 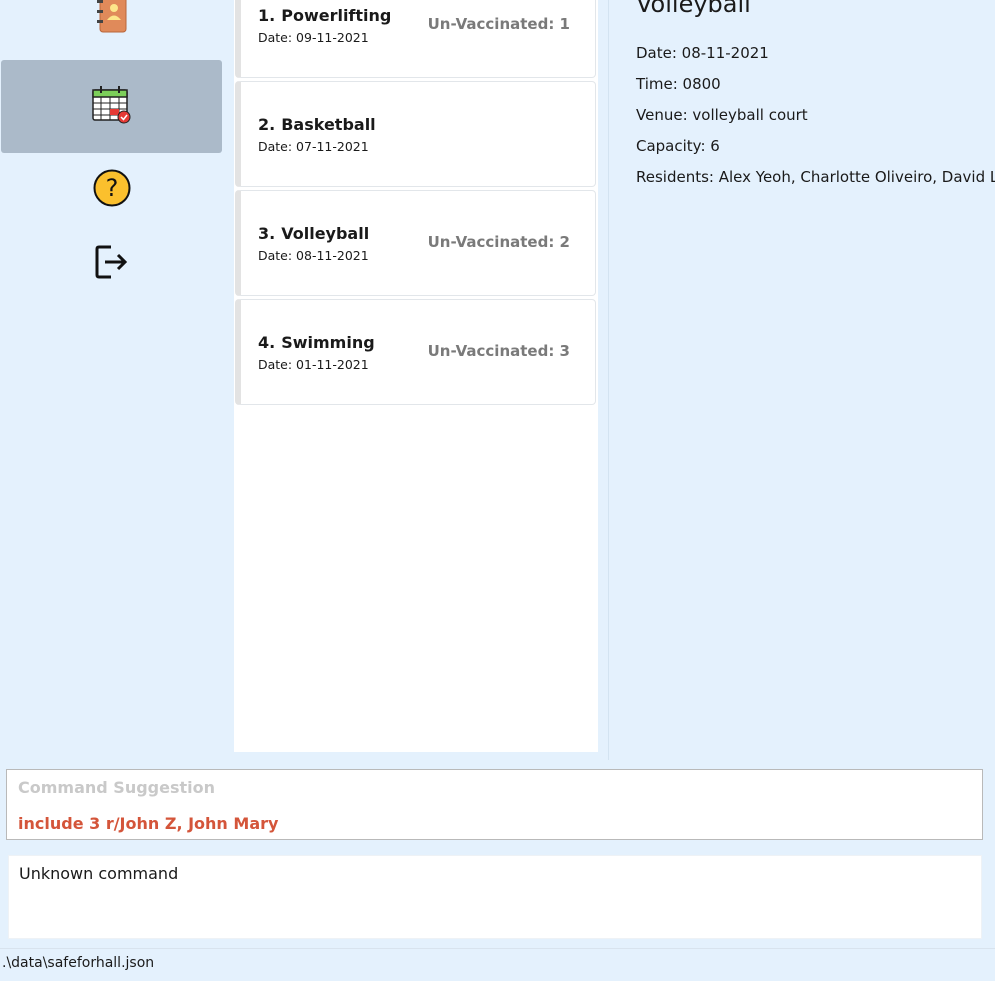 What do you see at coordinates (498, 242) in the screenshot?
I see `unvaccinated-count: Un-Vaccinated: 2` at bounding box center [498, 242].